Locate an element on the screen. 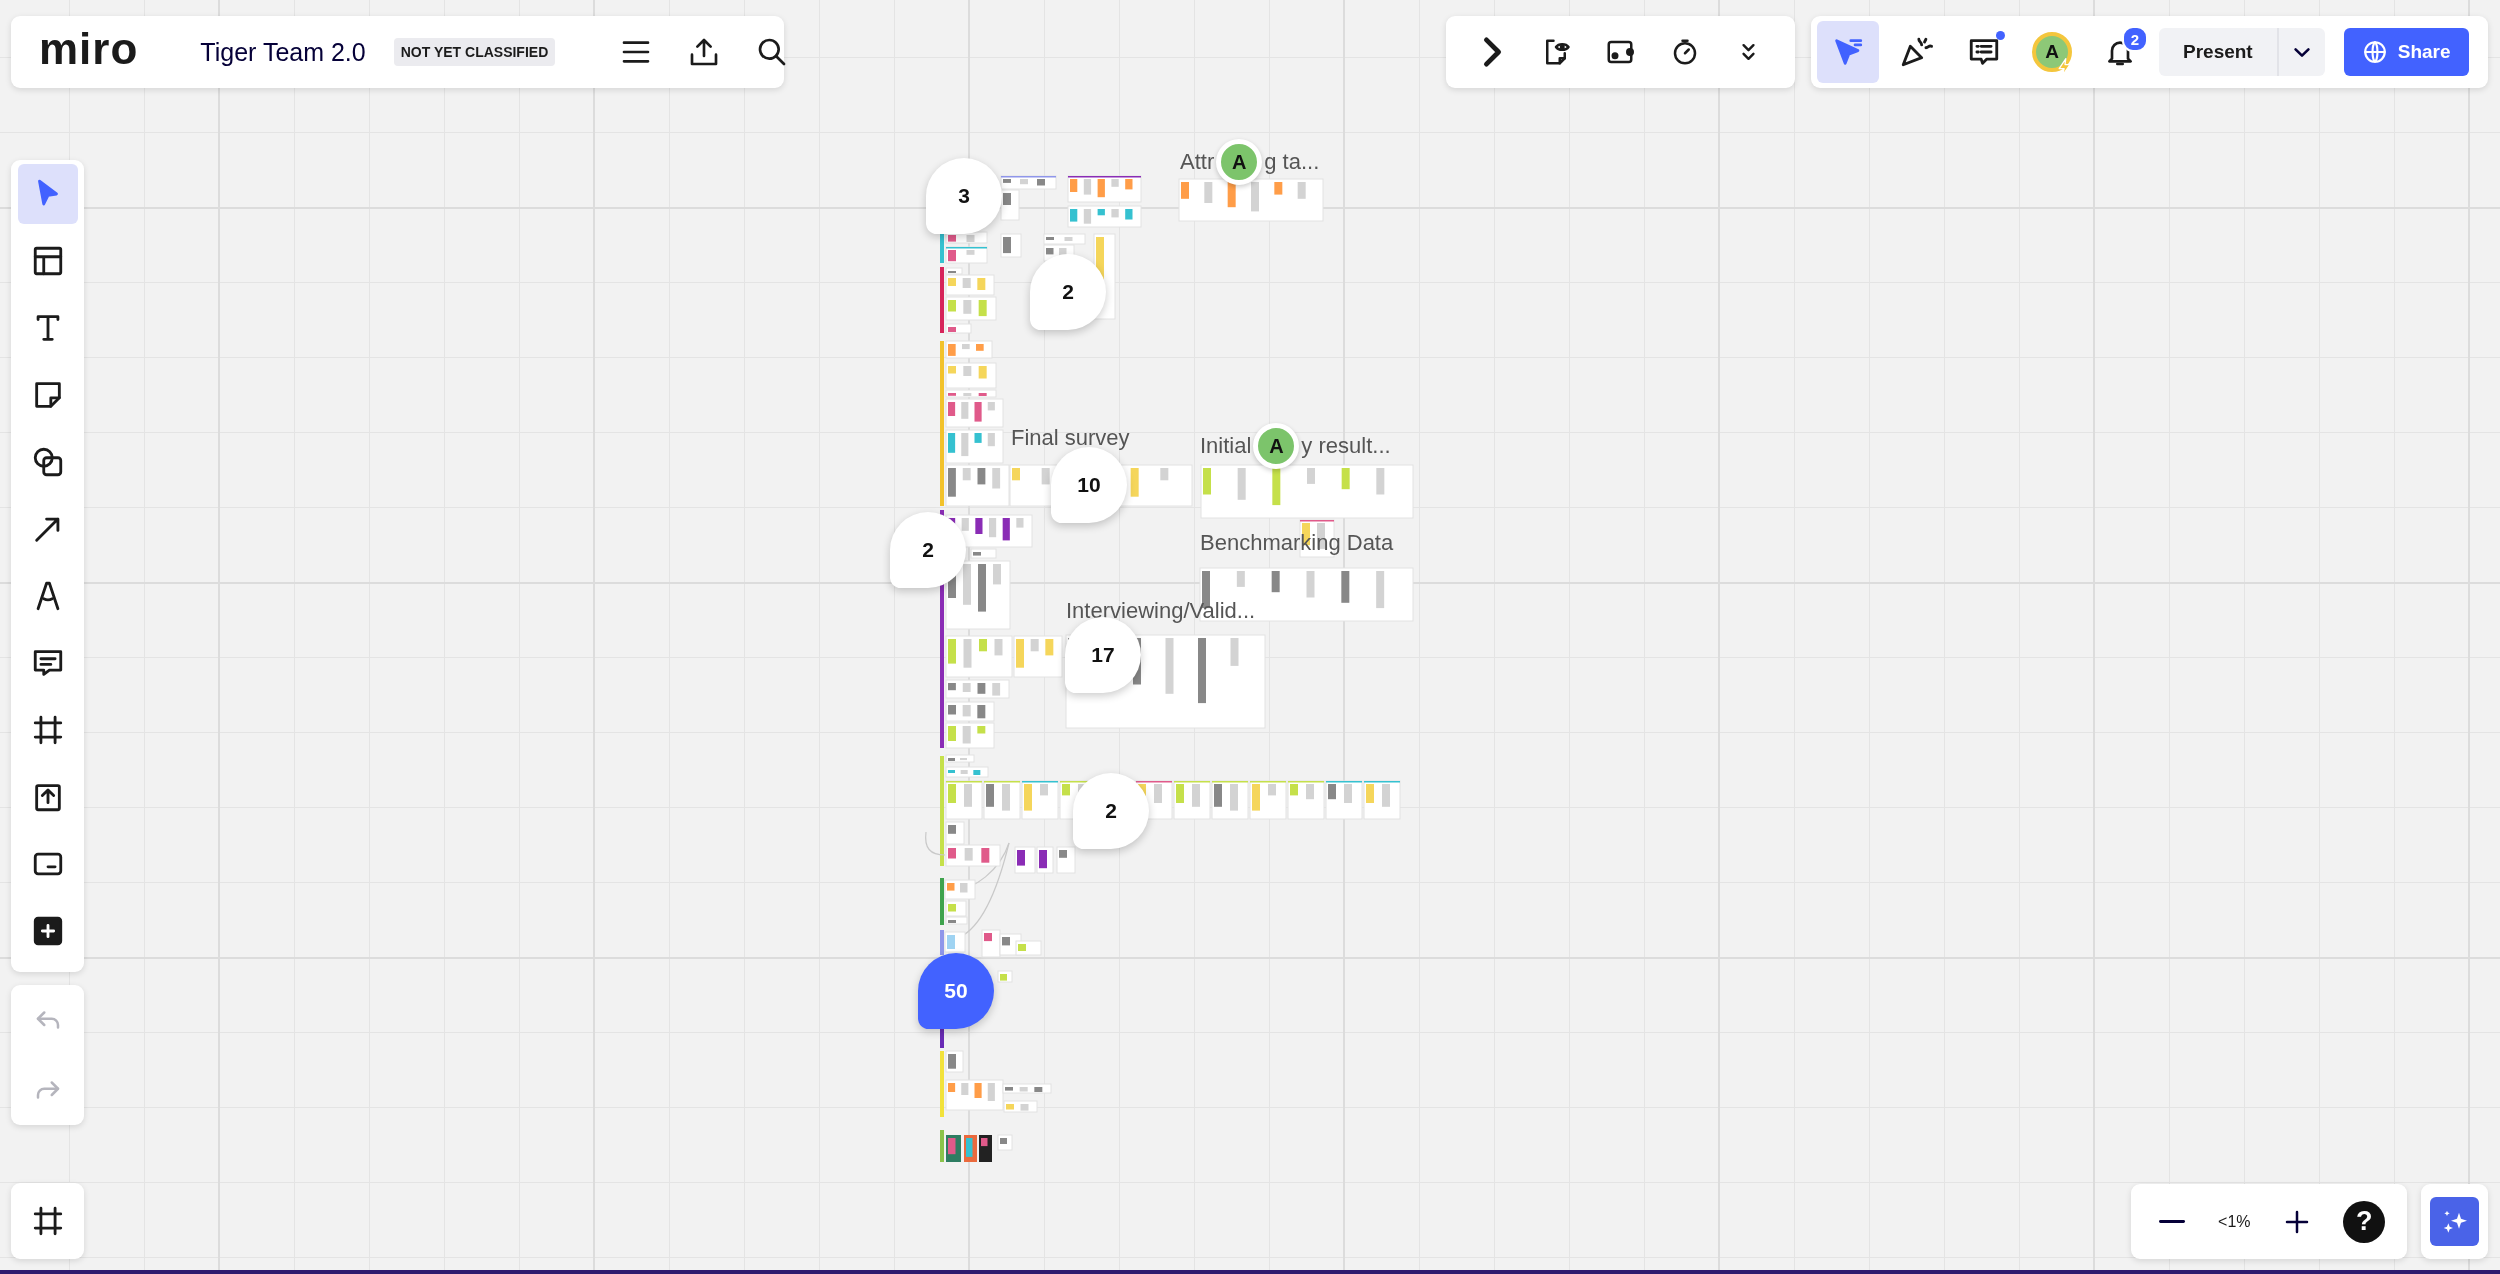 The image size is (2500, 1274). logo: miro is located at coordinates (89, 49).